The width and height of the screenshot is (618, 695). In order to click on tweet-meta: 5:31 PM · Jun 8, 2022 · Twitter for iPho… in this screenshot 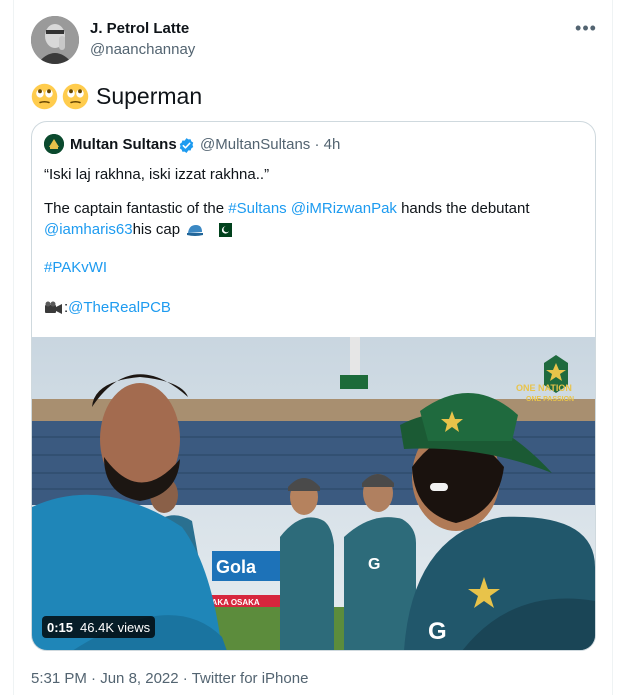, I will do `click(169, 678)`.